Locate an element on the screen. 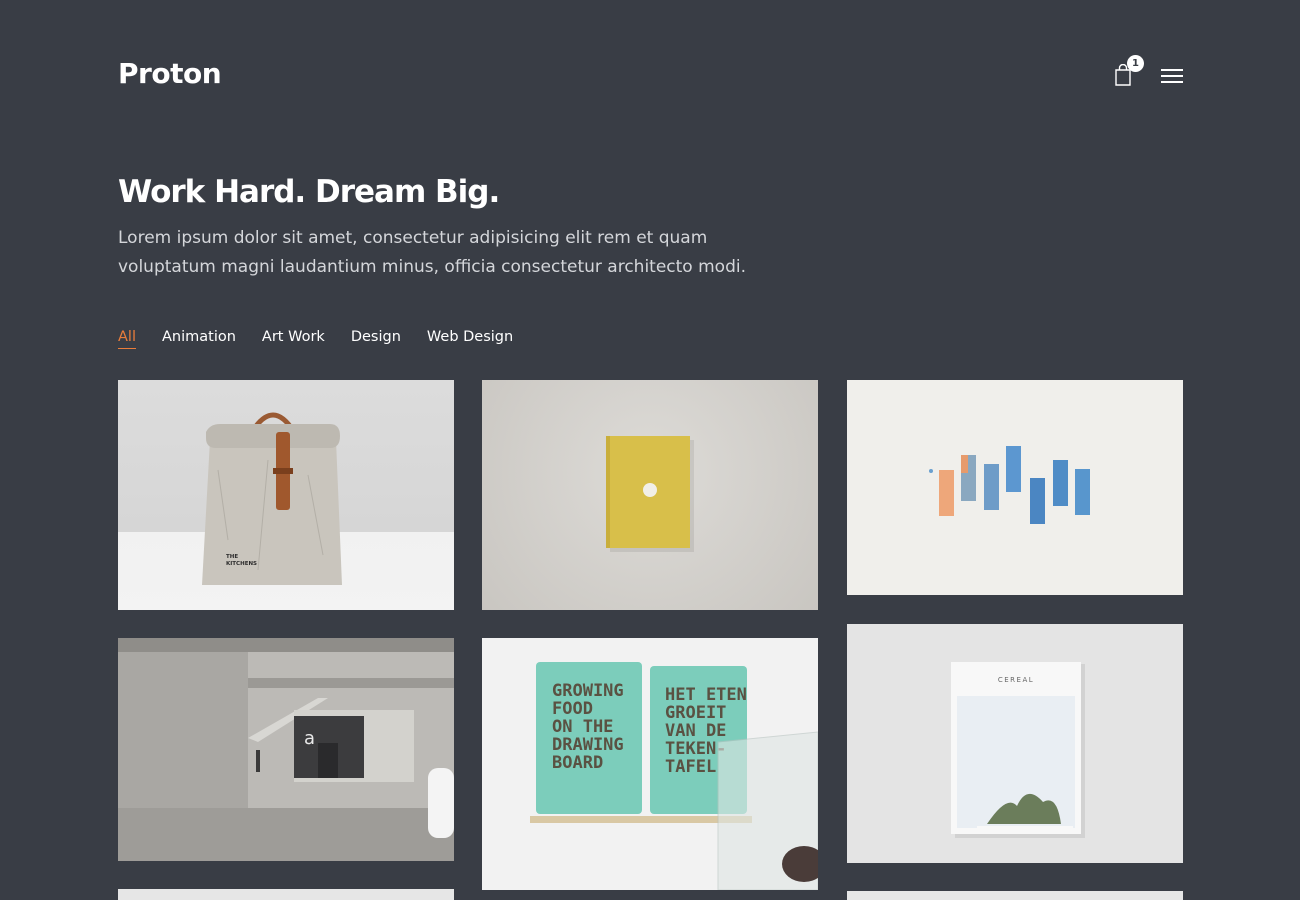 Image resolution: width=1300 pixels, height=900 pixels. portfolio-item-paper-bag: THE KITCHENS is located at coordinates (286, 495).